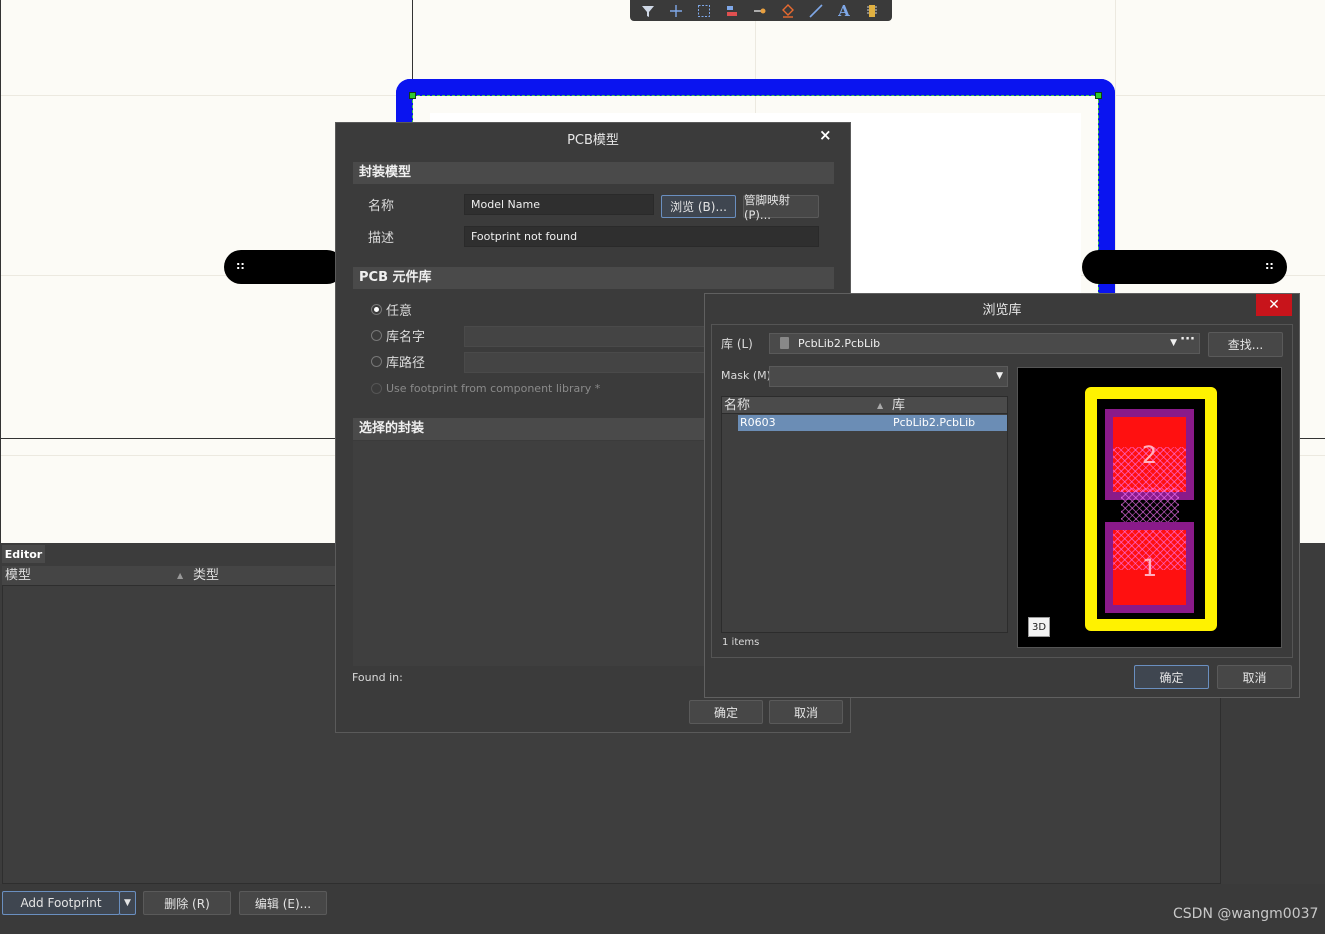 The height and width of the screenshot is (934, 1325). I want to click on radio-library-name-label: 库名字, so click(406, 337).